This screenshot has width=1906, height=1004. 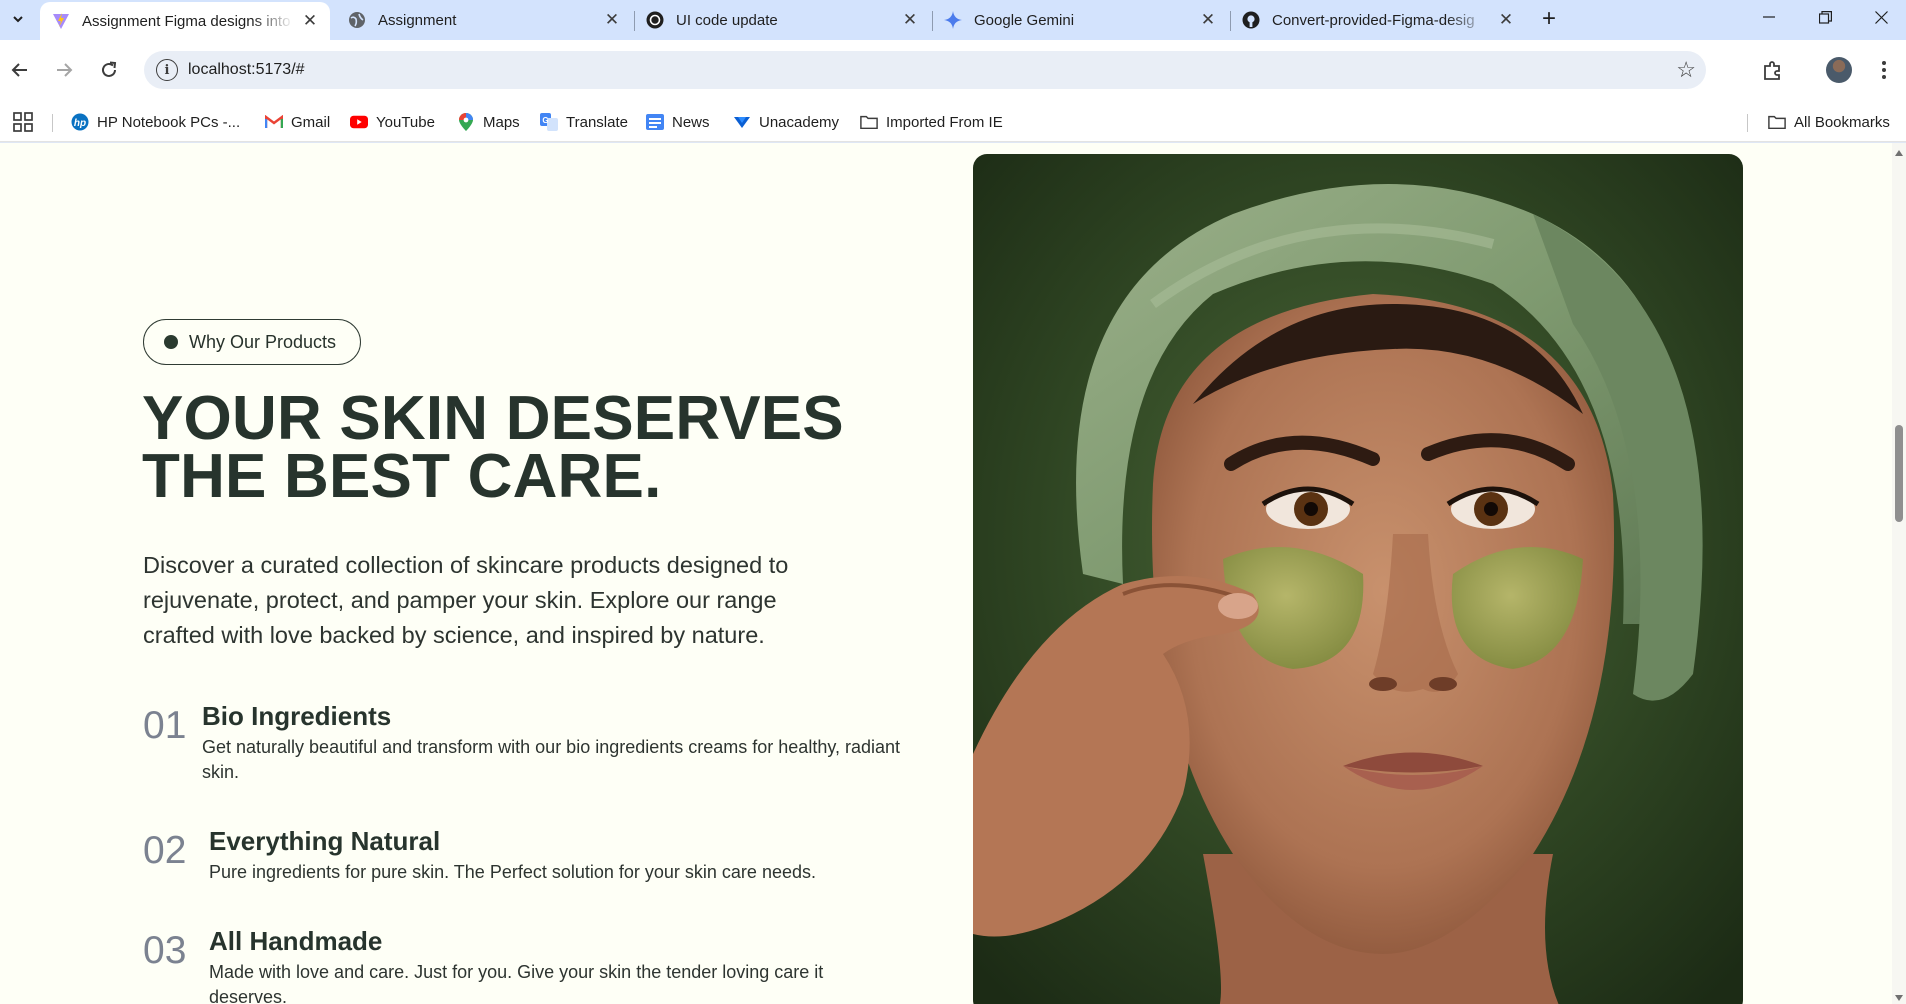 I want to click on bookmark-label: Unacademy, so click(x=799, y=122).